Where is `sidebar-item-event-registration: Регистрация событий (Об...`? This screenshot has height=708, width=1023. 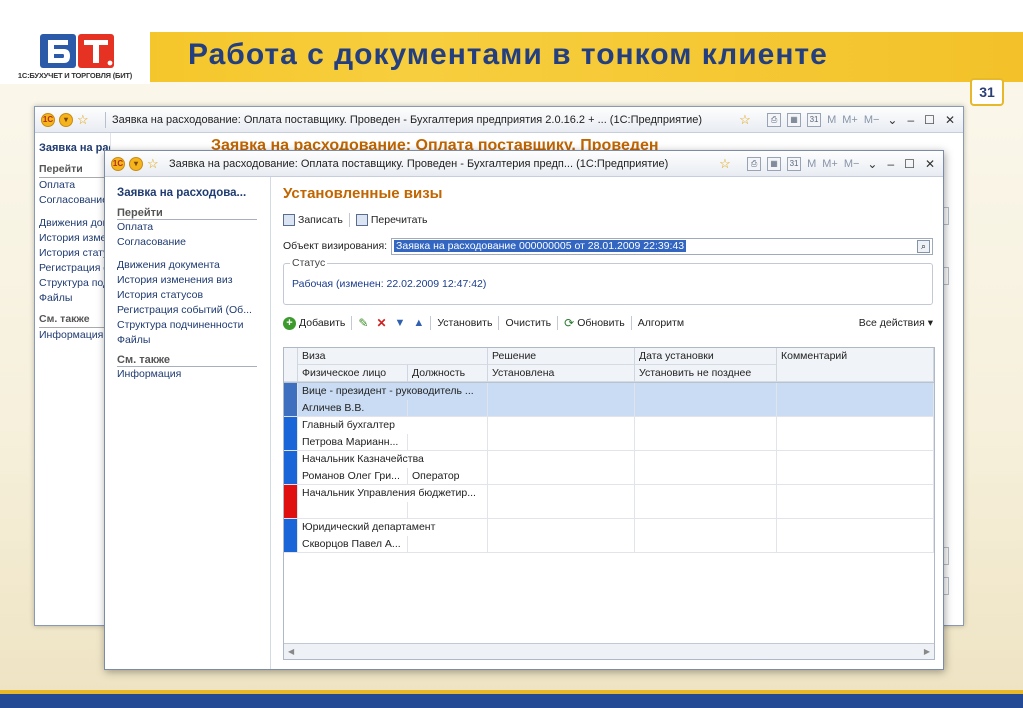
sidebar-item-event-registration: Регистрация событий (Об... is located at coordinates (193, 310).